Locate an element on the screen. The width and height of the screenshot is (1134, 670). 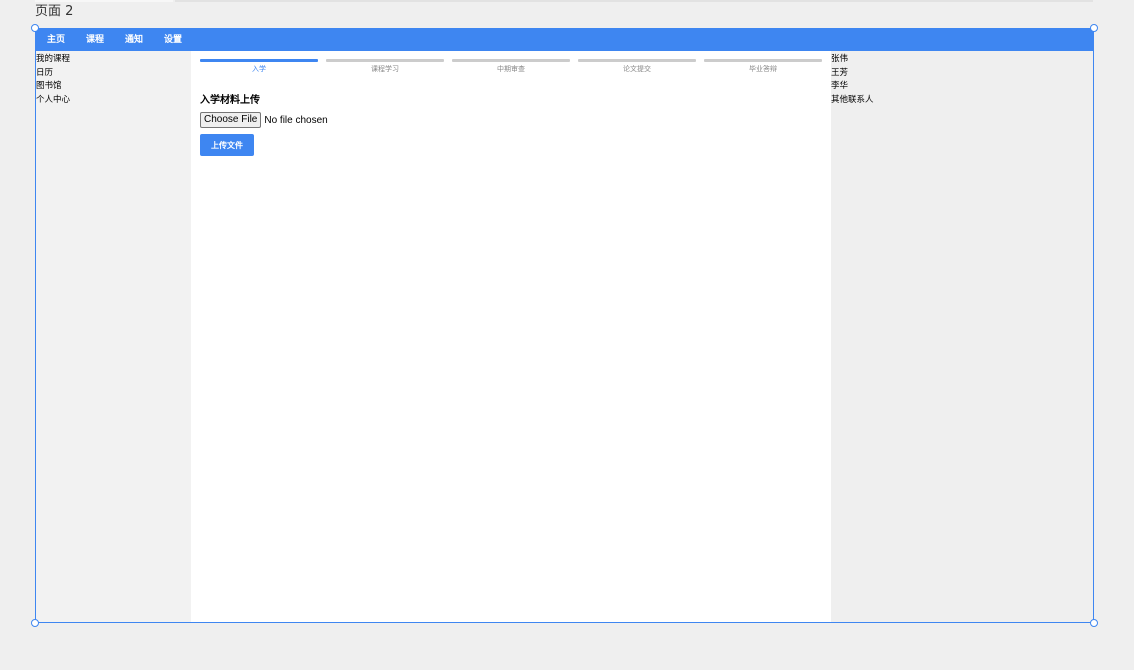
contact-item-li-hua: 李华 is located at coordinates (962, 87).